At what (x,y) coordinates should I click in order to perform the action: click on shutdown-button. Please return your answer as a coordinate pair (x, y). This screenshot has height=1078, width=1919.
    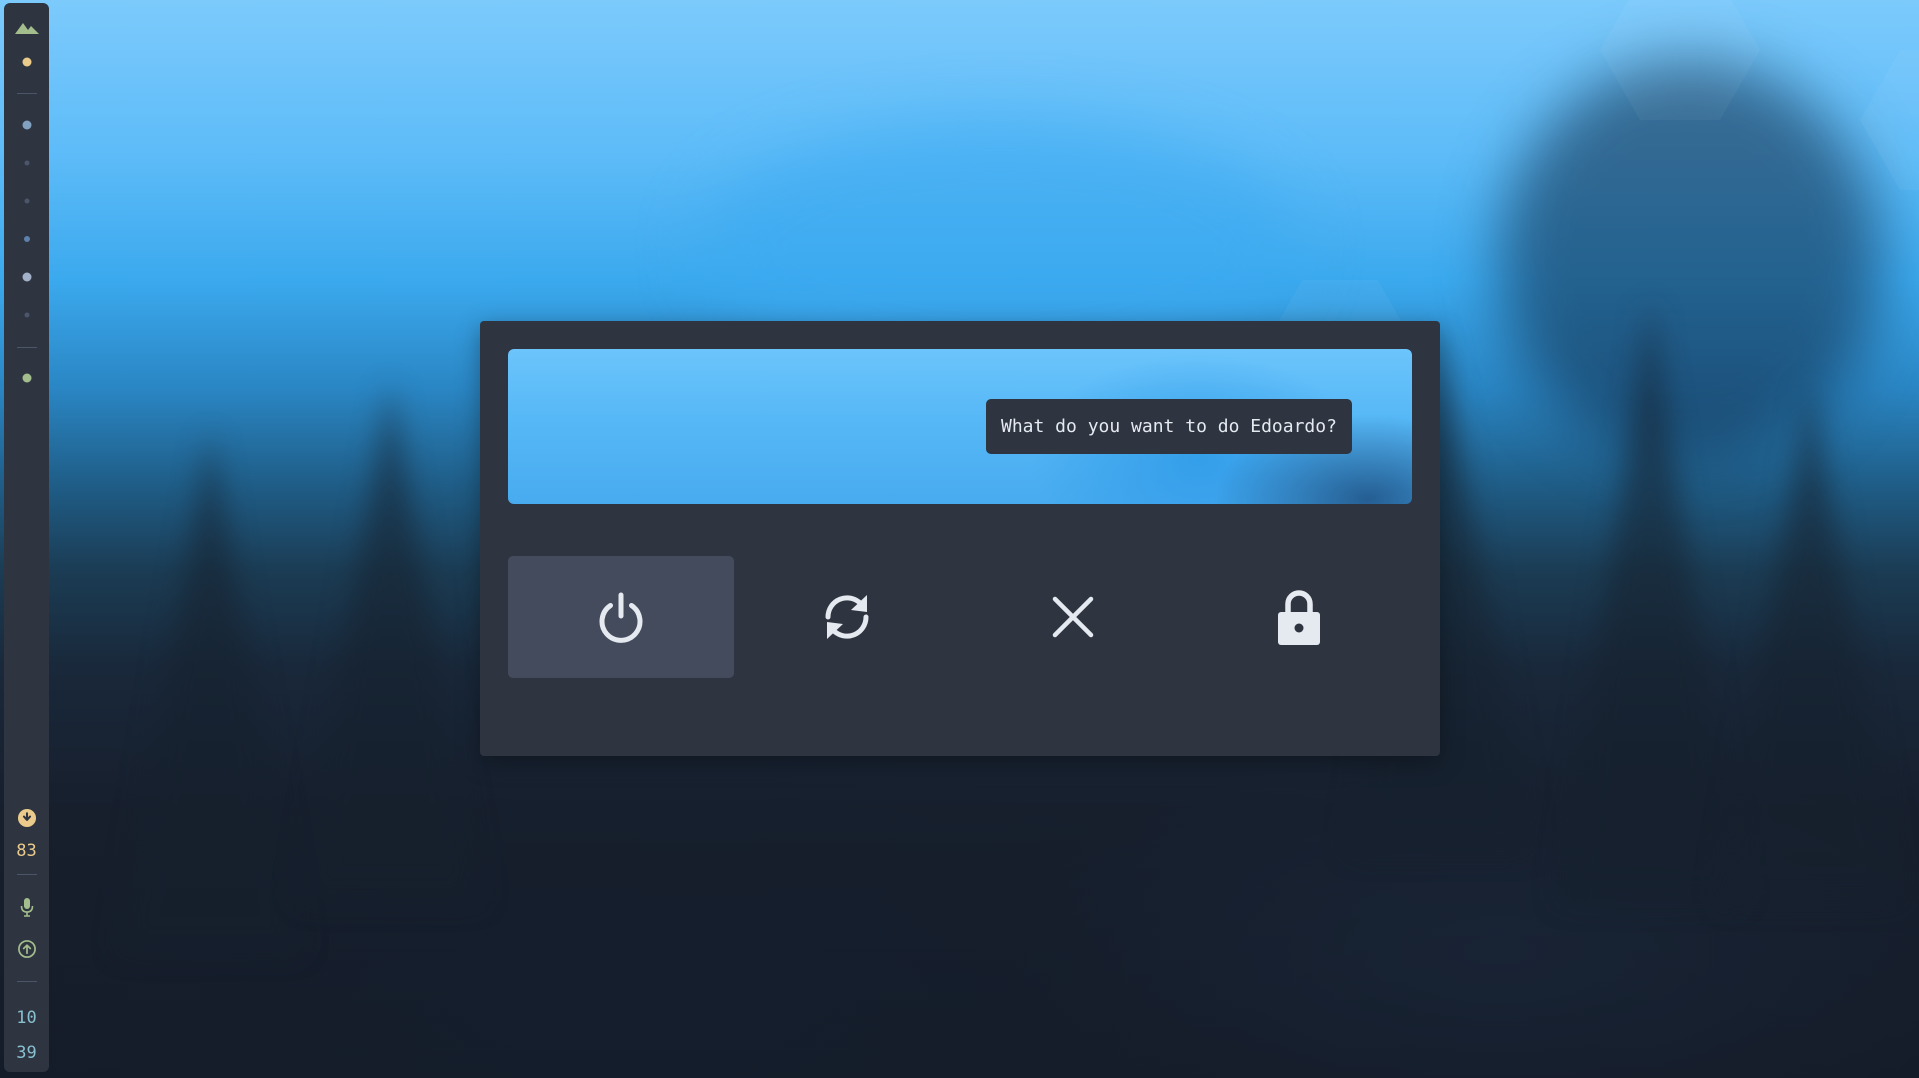
    Looking at the image, I should click on (621, 617).